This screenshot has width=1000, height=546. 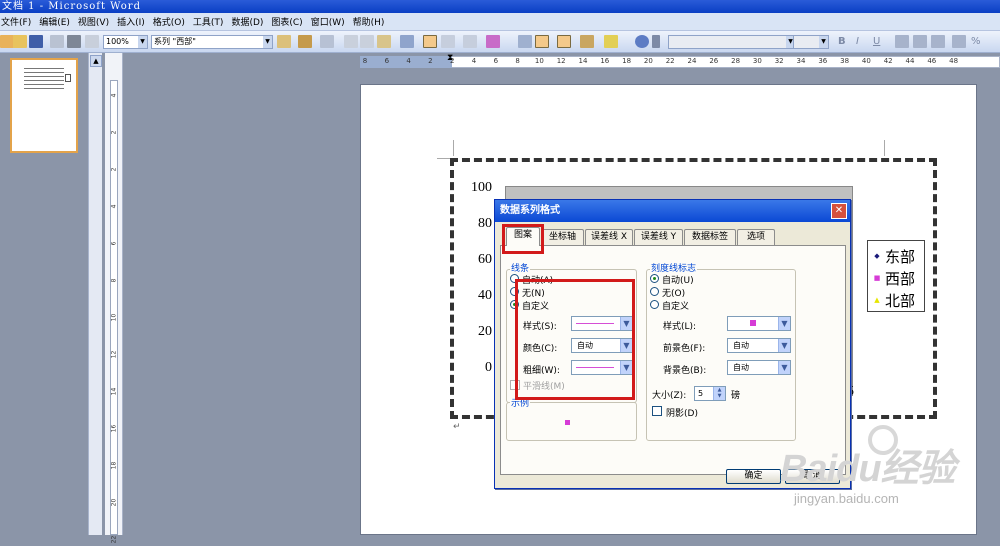 What do you see at coordinates (327, 41) in the screenshot?
I see `datasheet-icon` at bounding box center [327, 41].